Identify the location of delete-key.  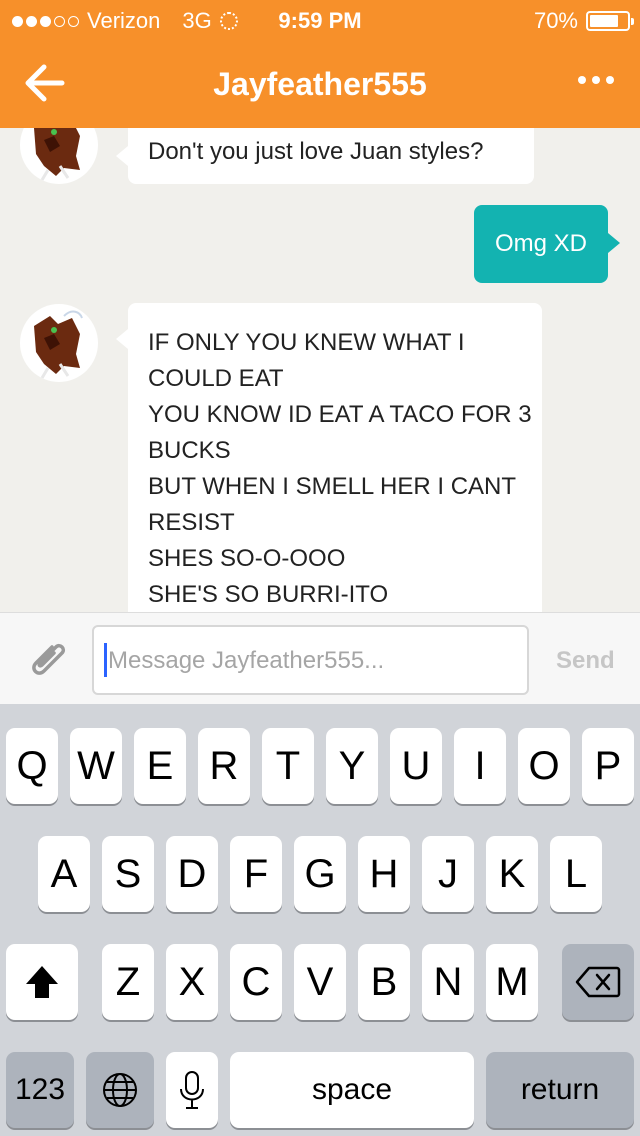
(598, 982).